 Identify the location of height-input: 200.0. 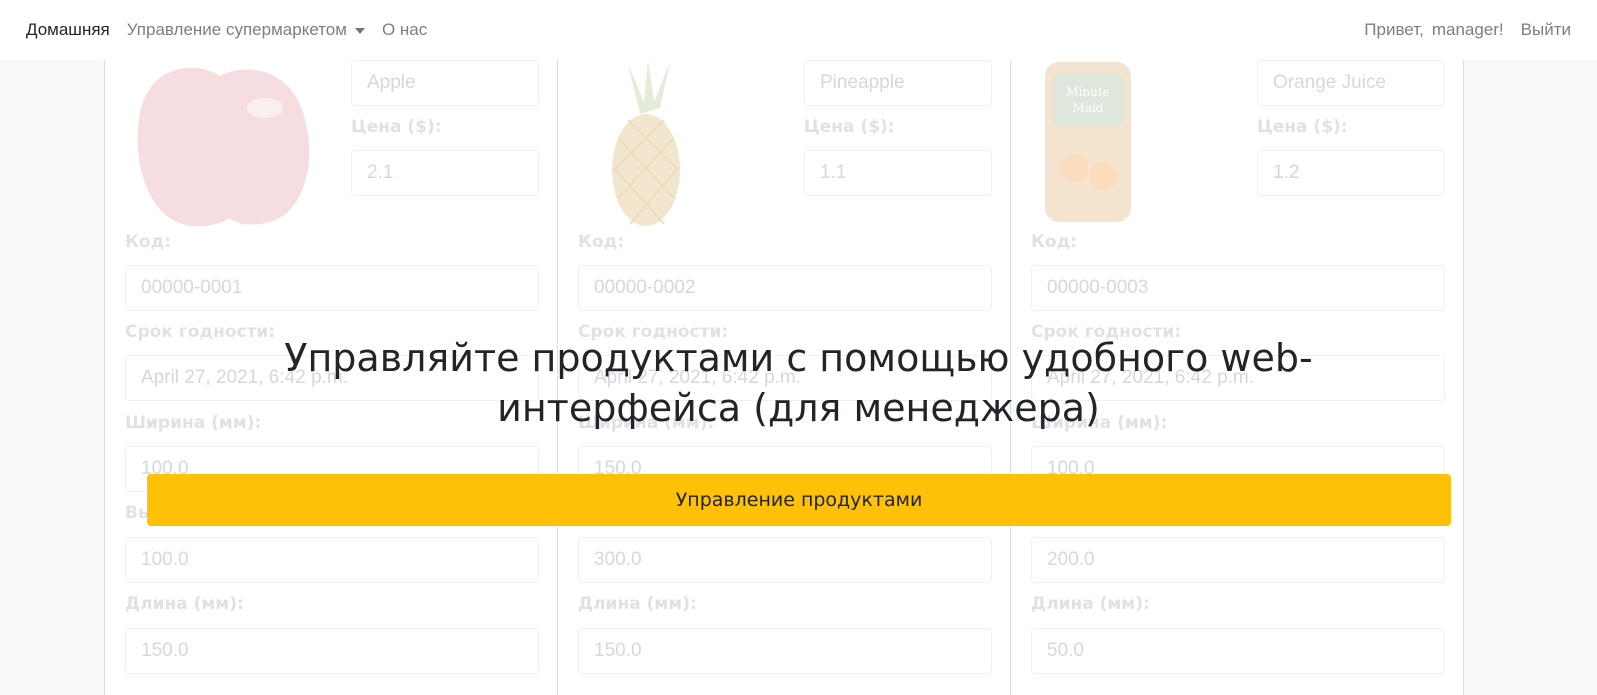
(1238, 560).